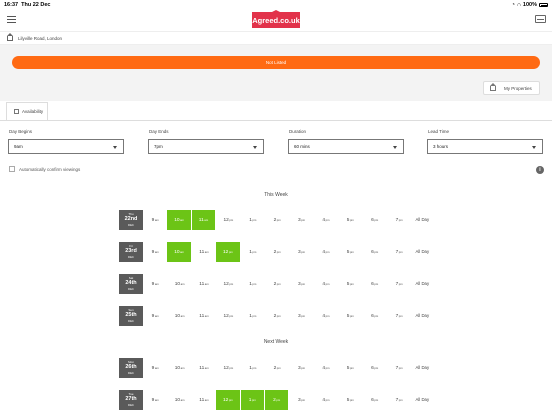  I want to click on day-ends-select: 7pm, so click(206, 146).